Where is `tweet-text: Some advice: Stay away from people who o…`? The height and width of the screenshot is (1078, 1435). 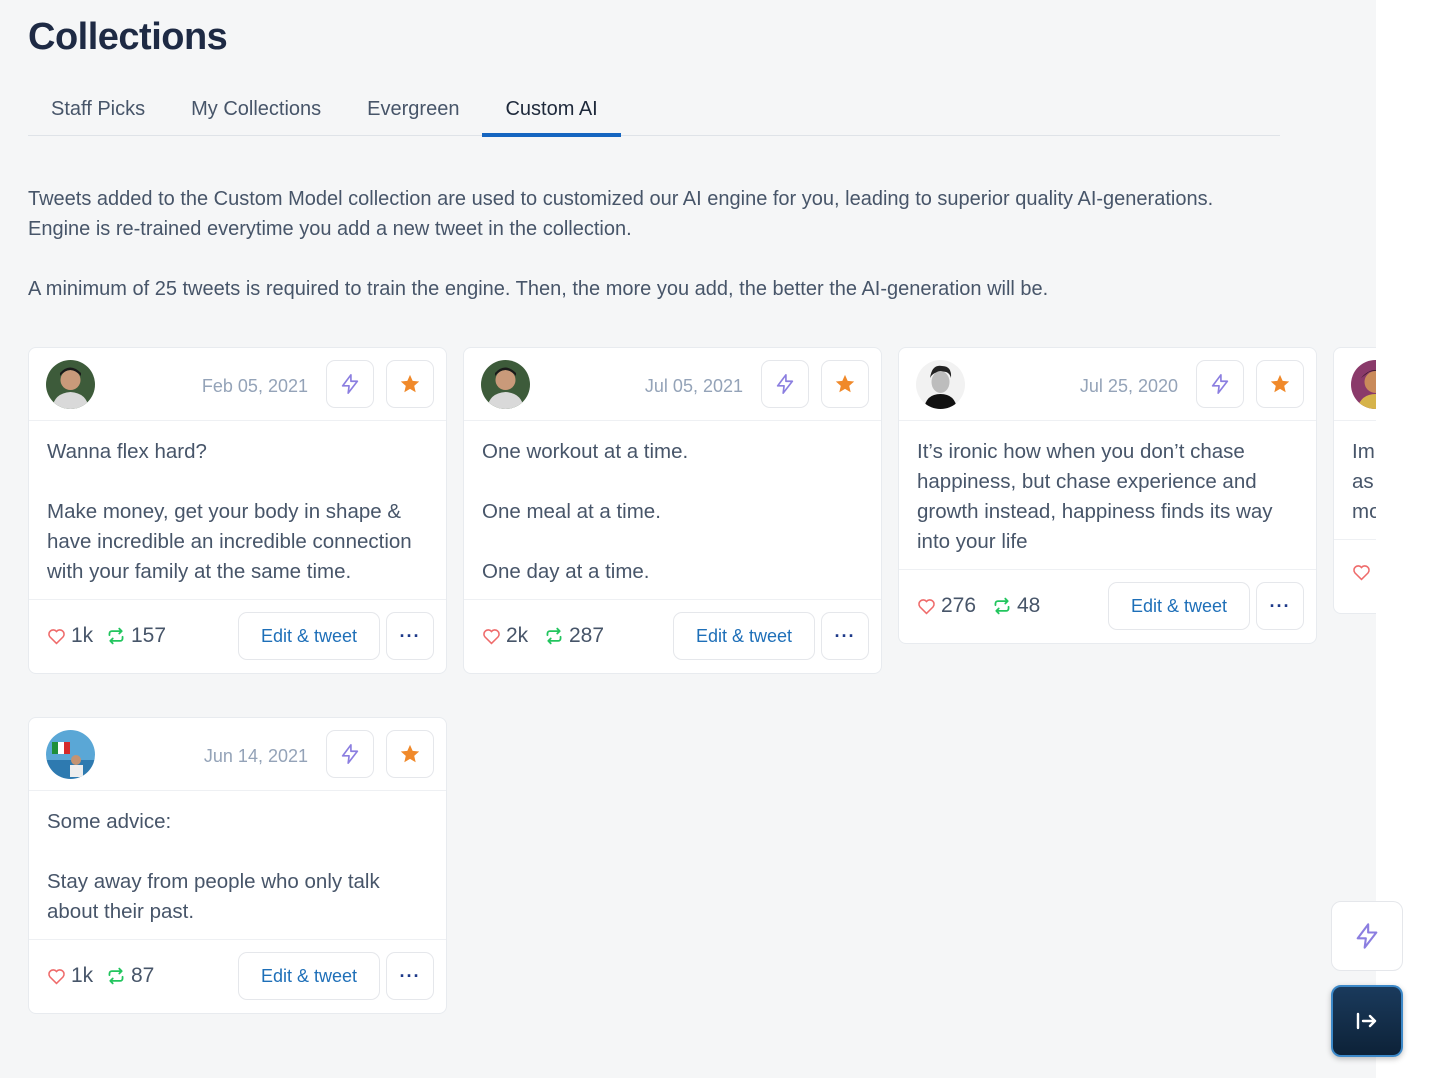 tweet-text: Some advice: Stay away from people who o… is located at coordinates (237, 865).